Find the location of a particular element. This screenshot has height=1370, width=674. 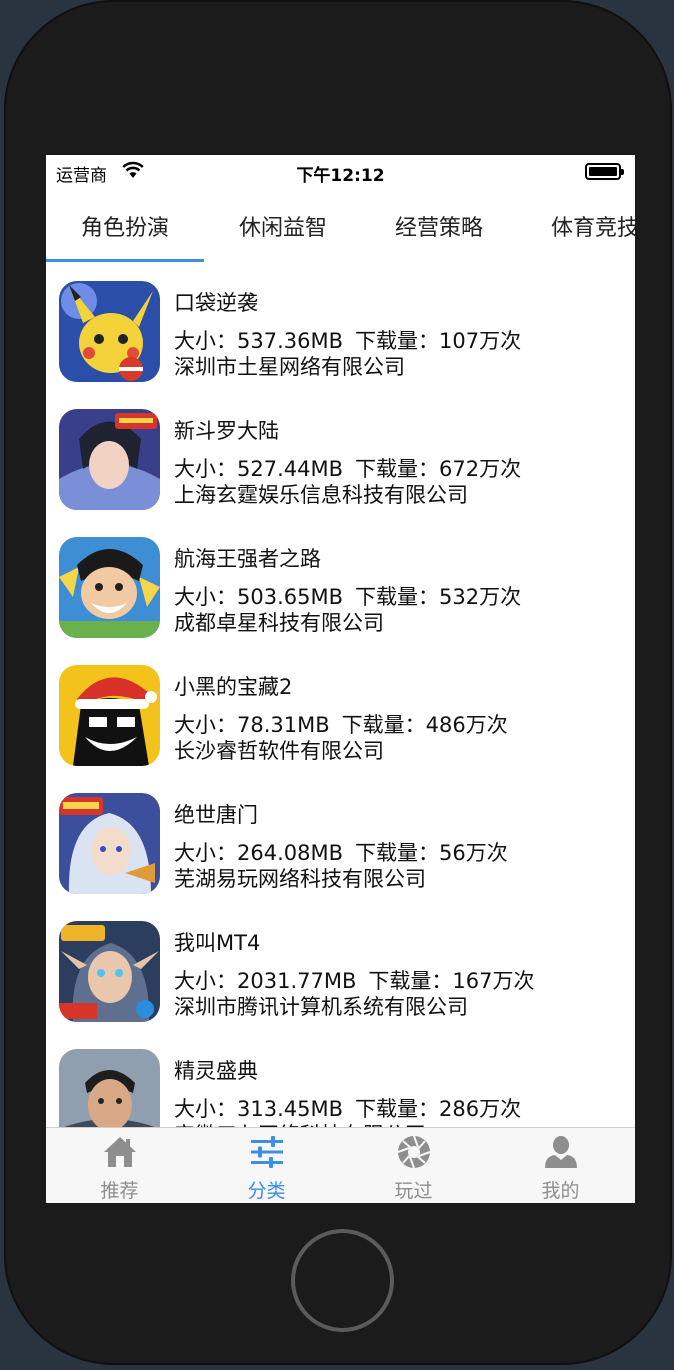

app-company: 深圳市腾讯计算机系统有限公司 is located at coordinates (321, 1007).